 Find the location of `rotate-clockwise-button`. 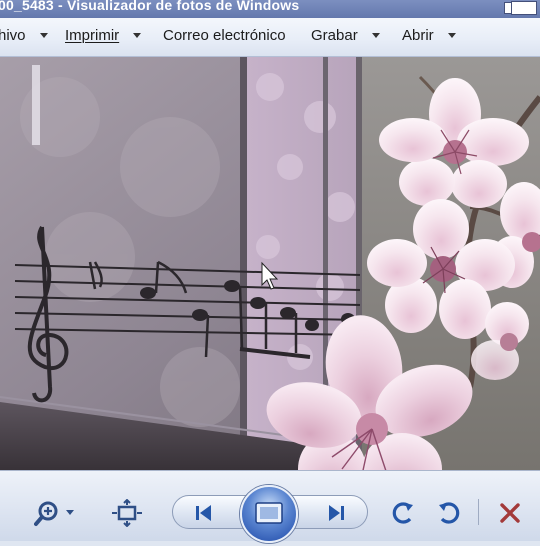

rotate-clockwise-button is located at coordinates (449, 513).